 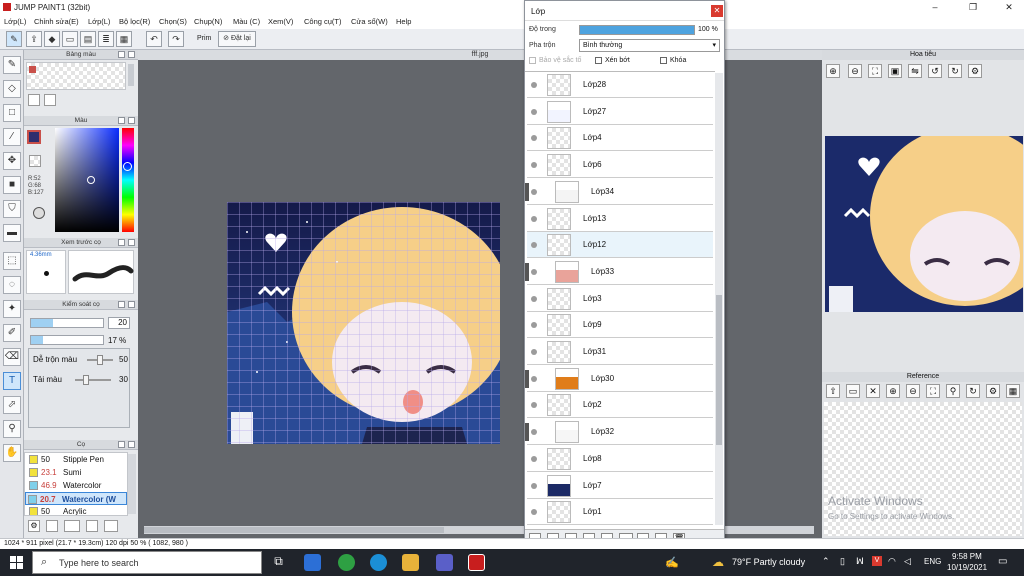 I want to click on chrome-app-icon, so click(x=346, y=562).